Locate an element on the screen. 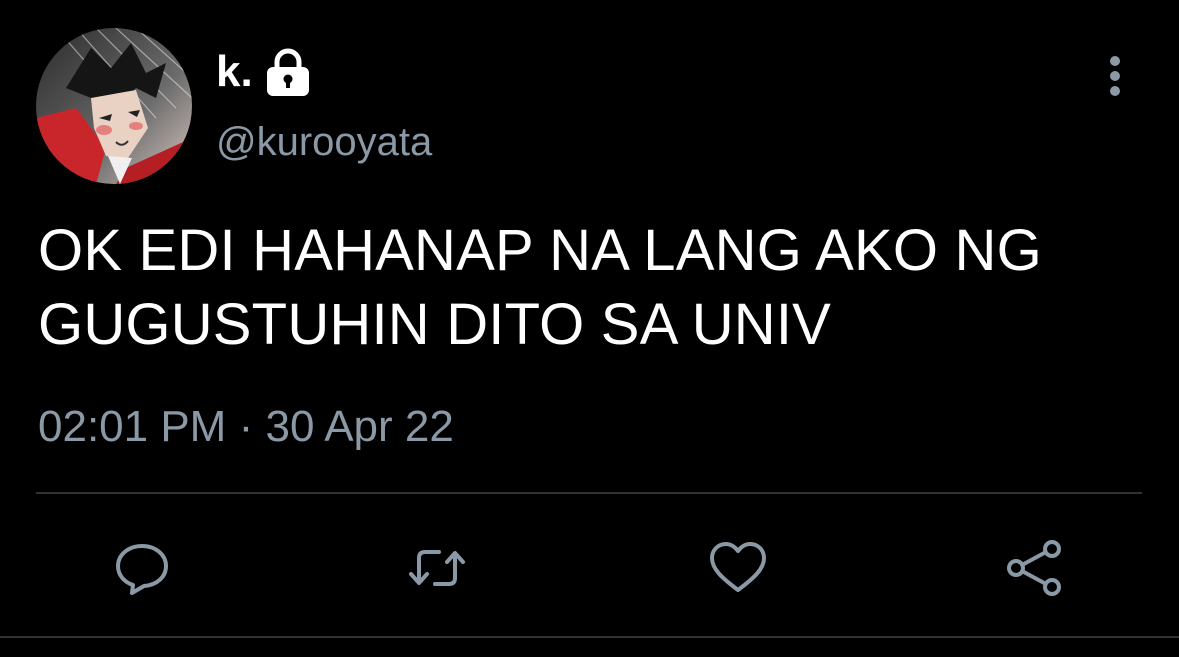 Image resolution: width=1179 pixels, height=657 pixels. user-handle: @kurooyata is located at coordinates (324, 142).